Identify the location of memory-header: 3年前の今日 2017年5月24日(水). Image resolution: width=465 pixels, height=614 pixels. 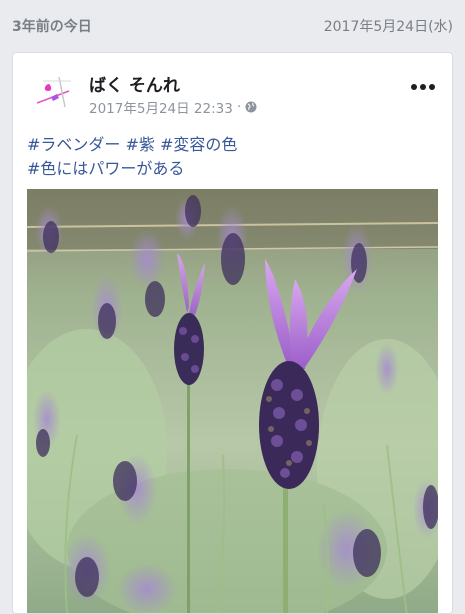
(232, 26).